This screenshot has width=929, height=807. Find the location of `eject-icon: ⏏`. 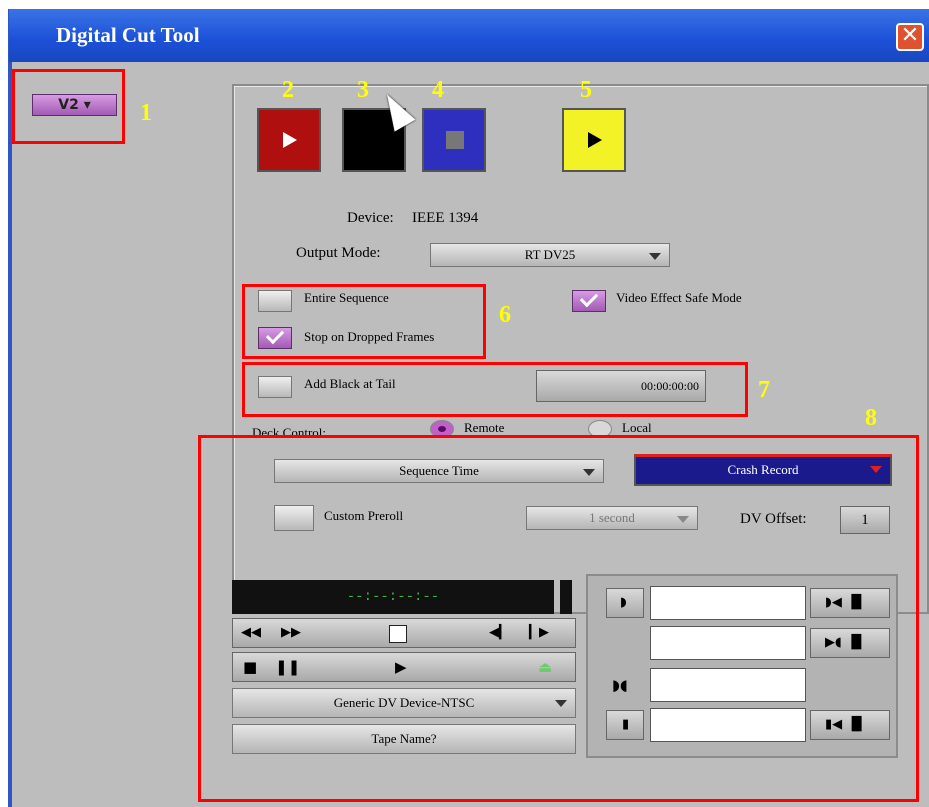

eject-icon: ⏏ is located at coordinates (545, 667).